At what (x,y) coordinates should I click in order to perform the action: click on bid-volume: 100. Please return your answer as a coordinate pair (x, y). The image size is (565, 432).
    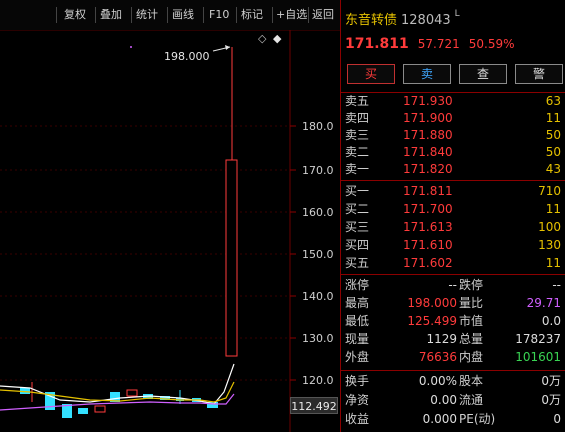
    Looking at the image, I should click on (549, 227).